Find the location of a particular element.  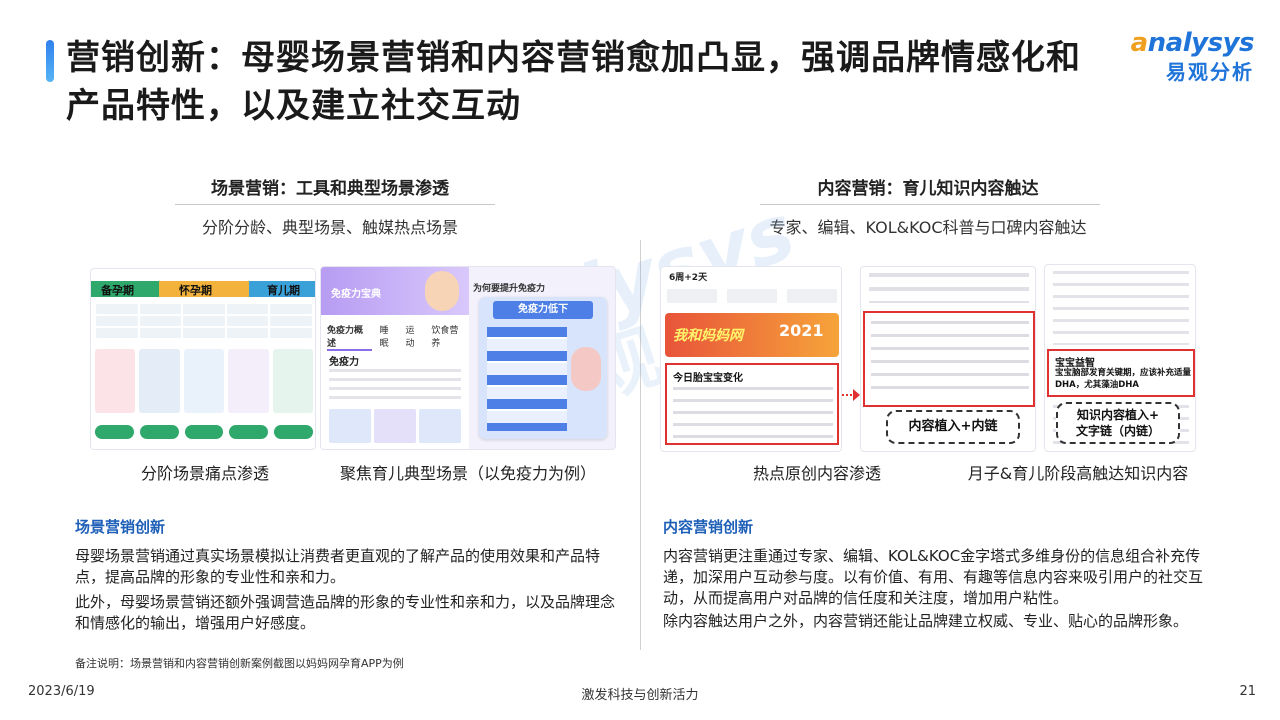

right-innovation-title: 内容营销创新 is located at coordinates (708, 527).